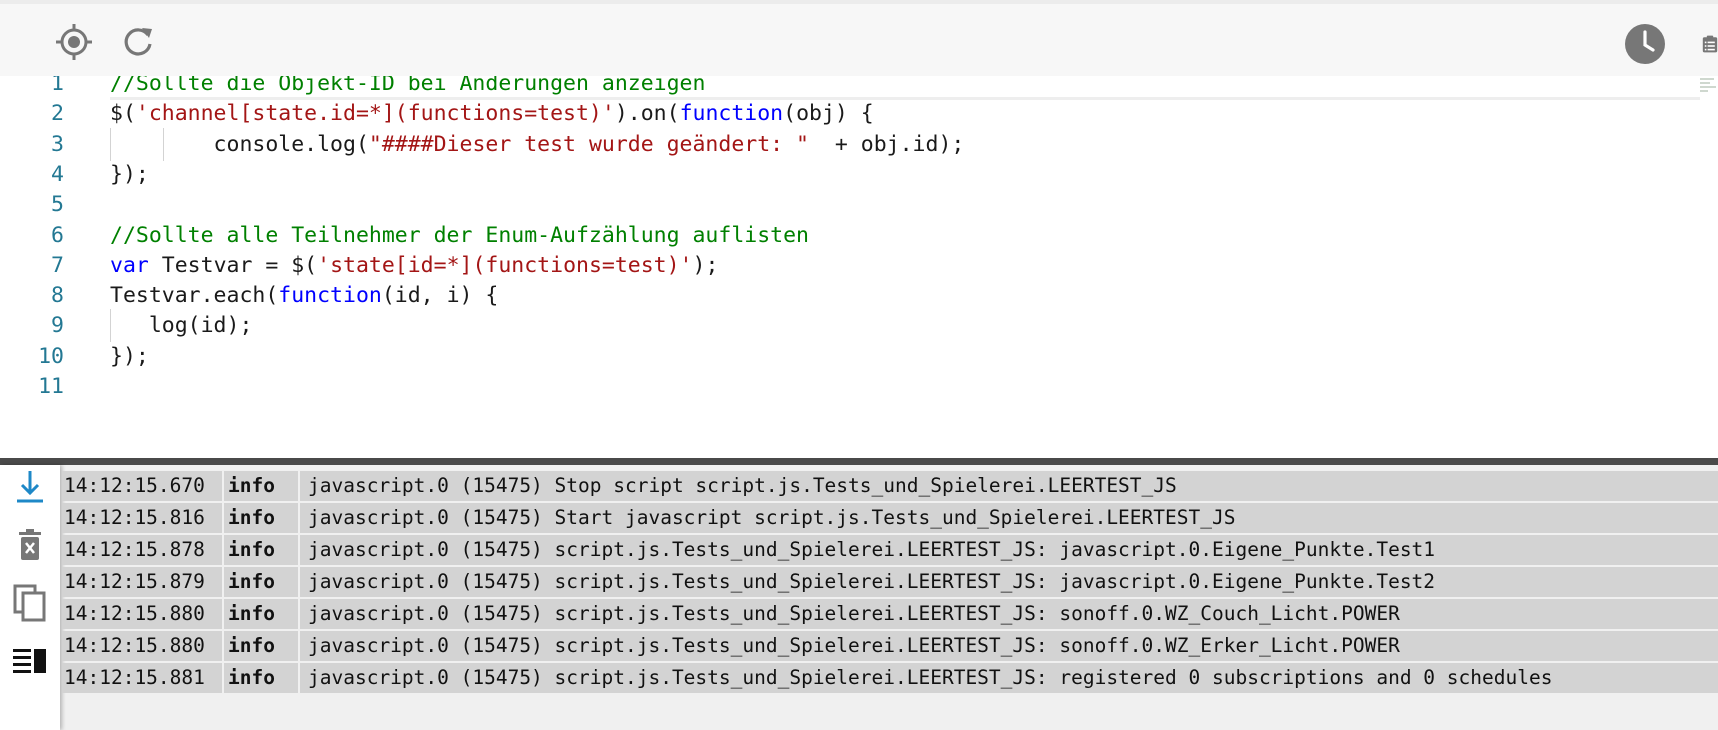 This screenshot has height=730, width=1718. What do you see at coordinates (57, 144) in the screenshot?
I see `line-number: 3` at bounding box center [57, 144].